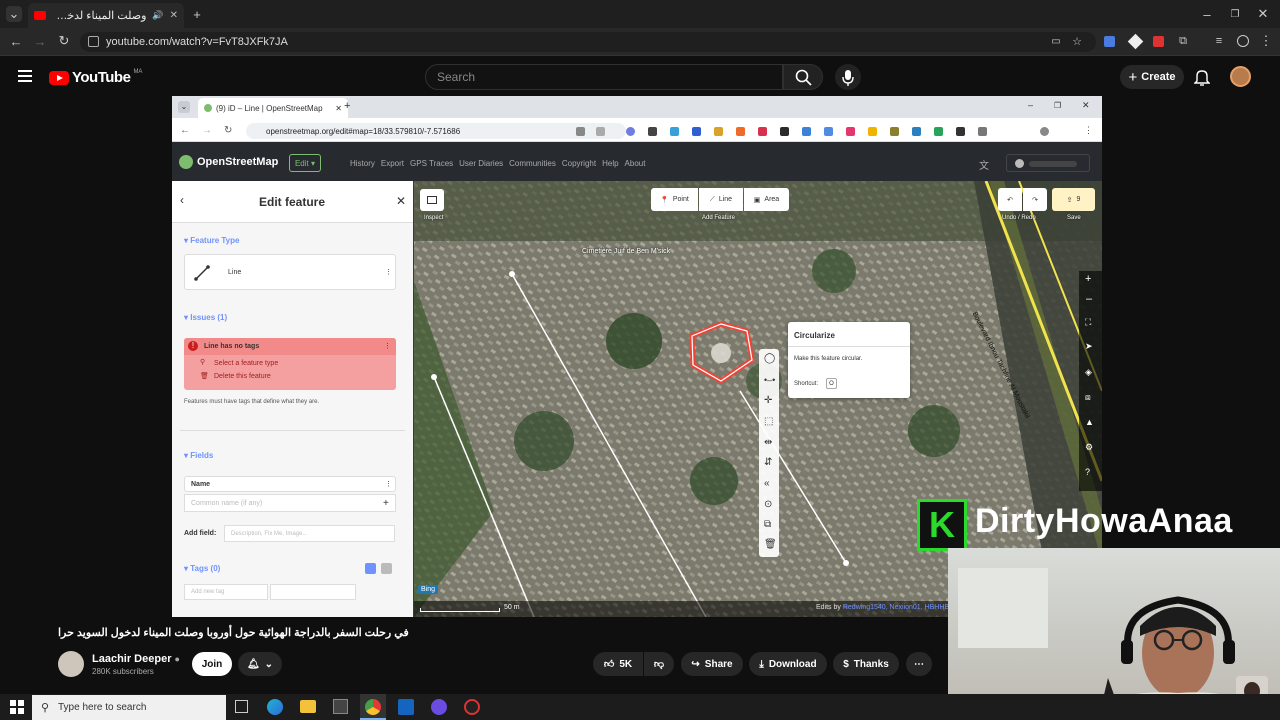  Describe the element at coordinates (129, 707) in the screenshot. I see `taskbar-search: ⚲ Type here to search` at that location.